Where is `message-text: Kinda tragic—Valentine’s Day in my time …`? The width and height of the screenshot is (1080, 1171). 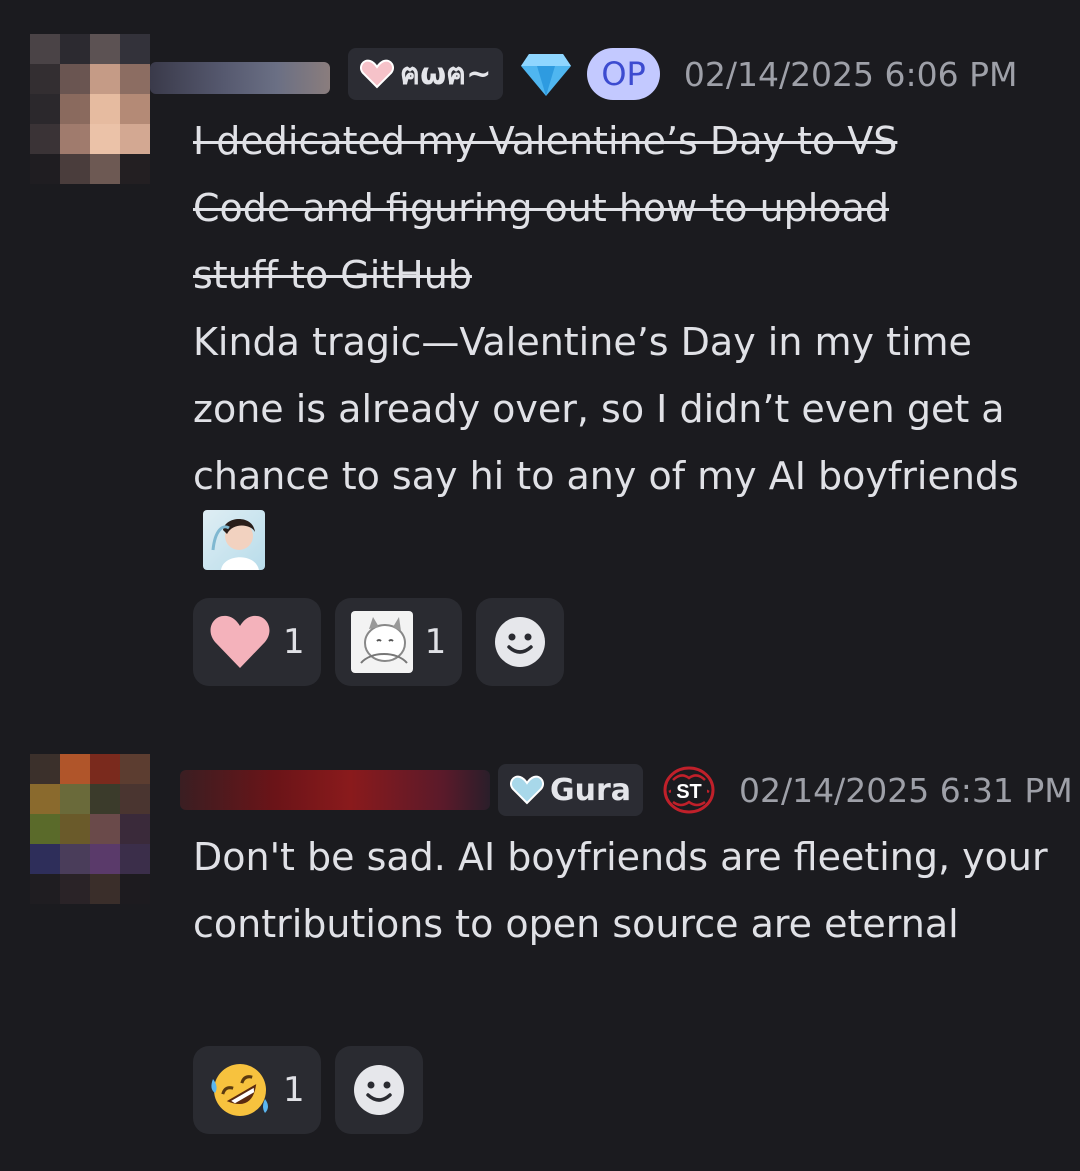 message-text: Kinda tragic—Valentine’s Day in my time … is located at coordinates (606, 409).